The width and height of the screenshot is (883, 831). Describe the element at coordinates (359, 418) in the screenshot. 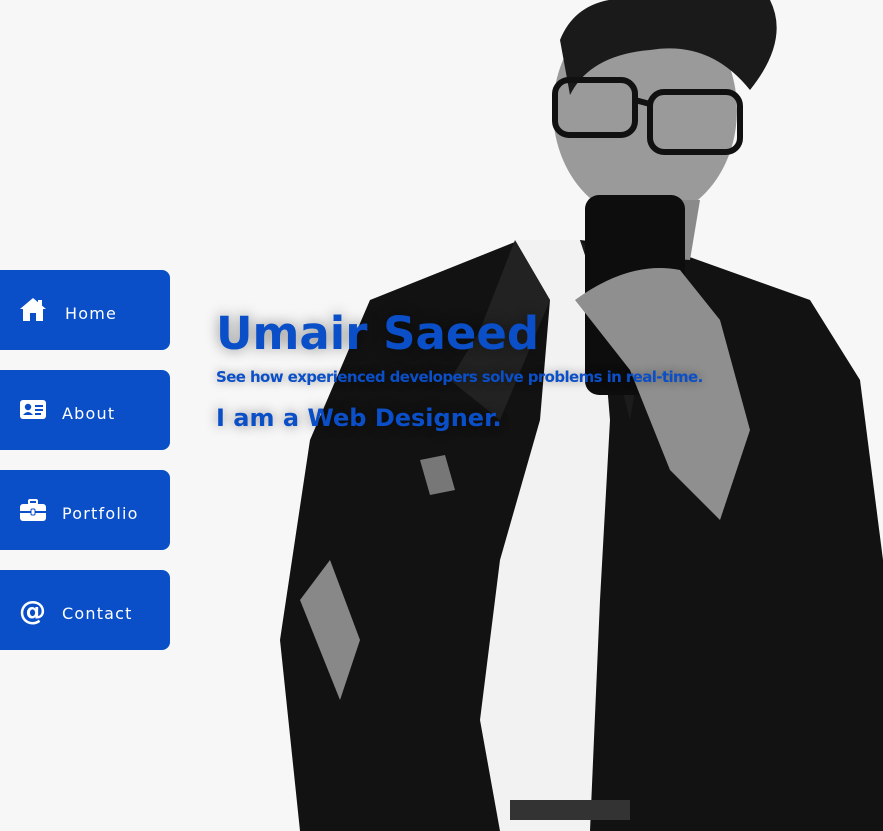

I see `intro-tagline: I am a Web Designer.` at that location.